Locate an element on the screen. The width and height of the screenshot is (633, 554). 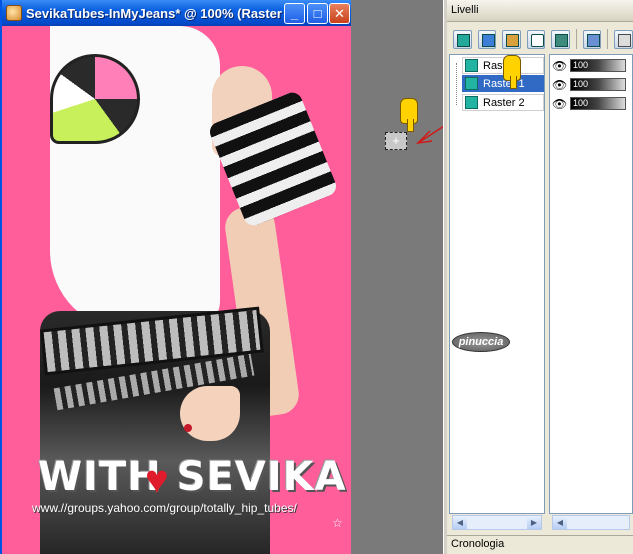
pointing-hand-icon is located at coordinates (512, 72).